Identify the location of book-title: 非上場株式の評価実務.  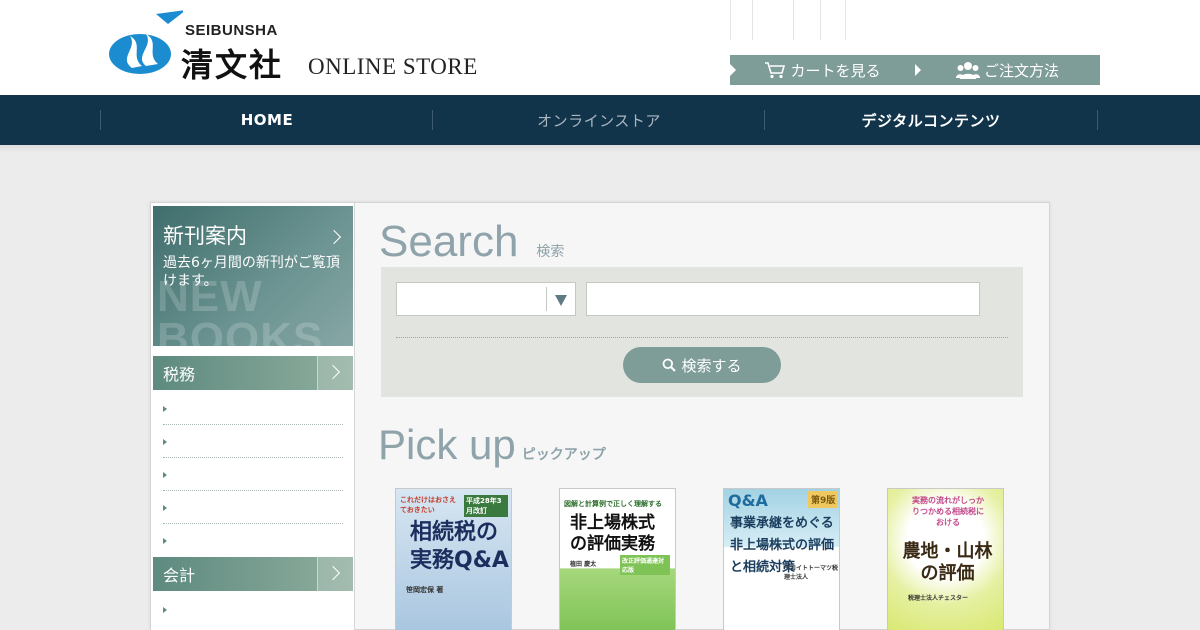
(612, 533).